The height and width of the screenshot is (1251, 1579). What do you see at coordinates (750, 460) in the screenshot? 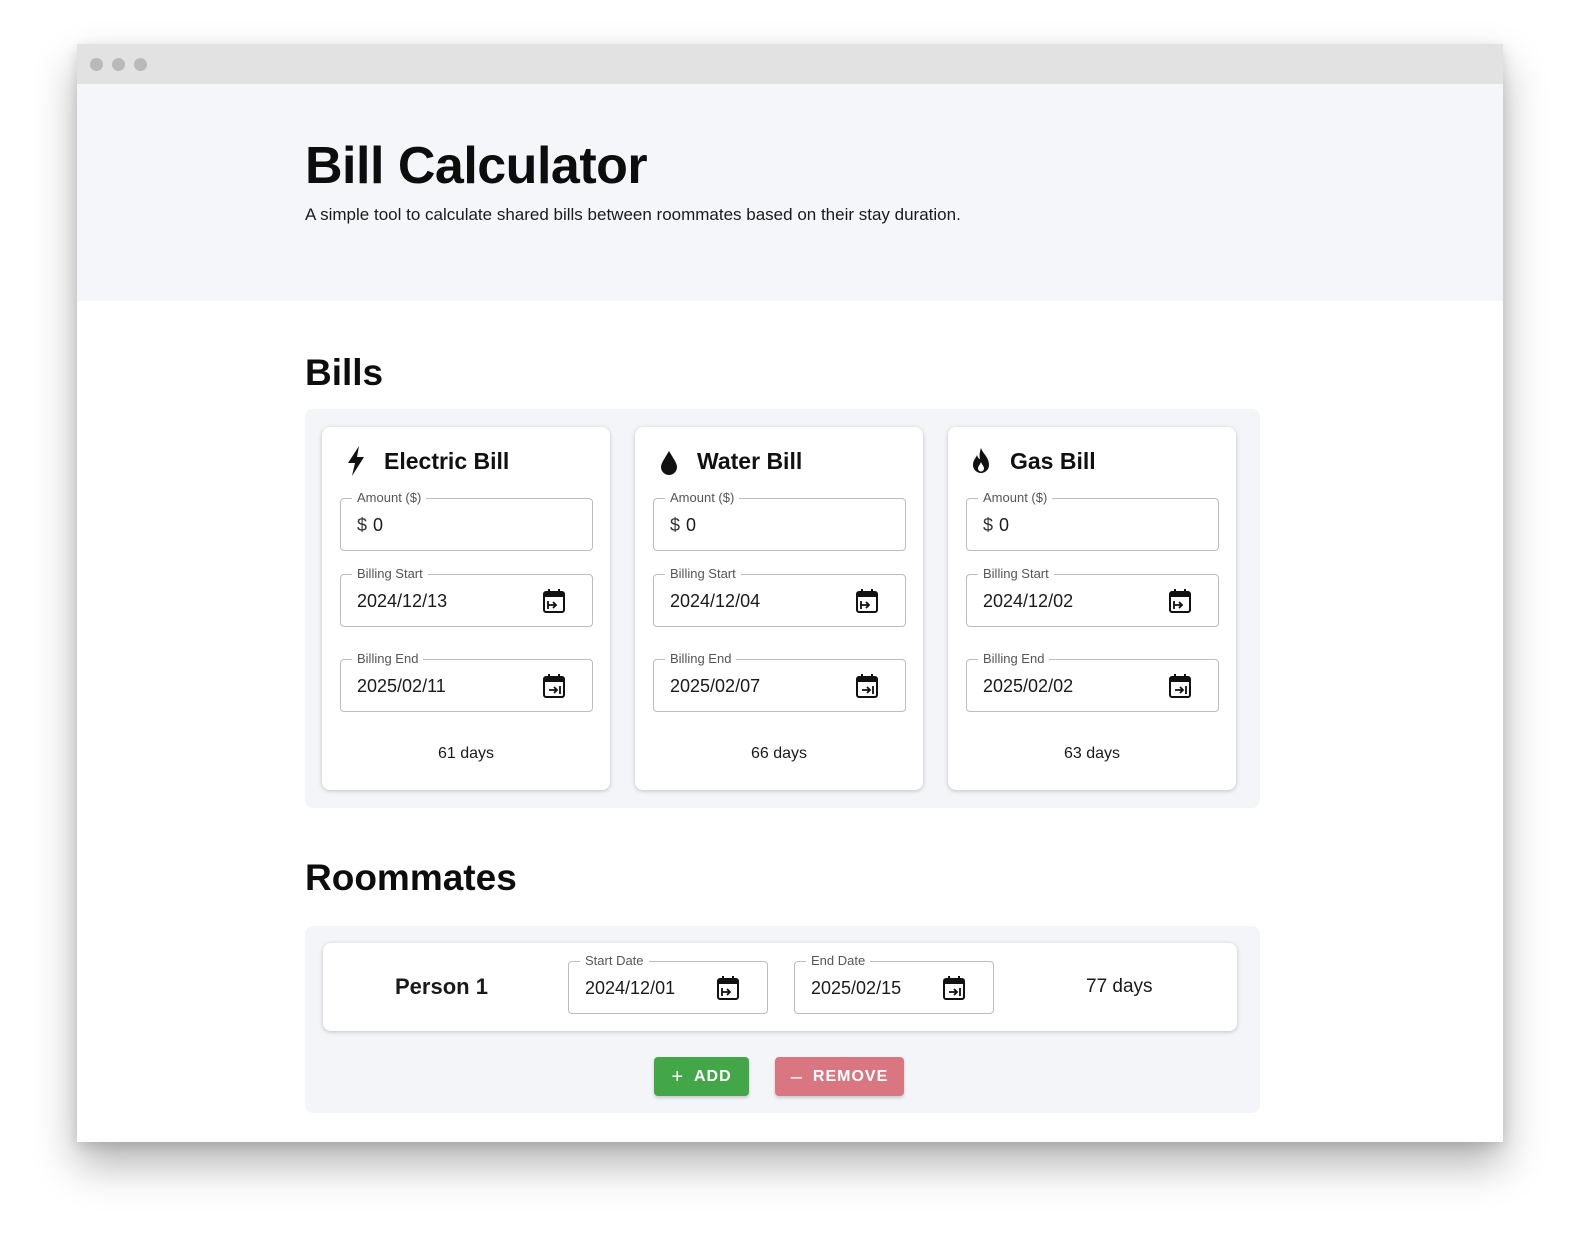
I see `bill-name: Water Bill` at bounding box center [750, 460].